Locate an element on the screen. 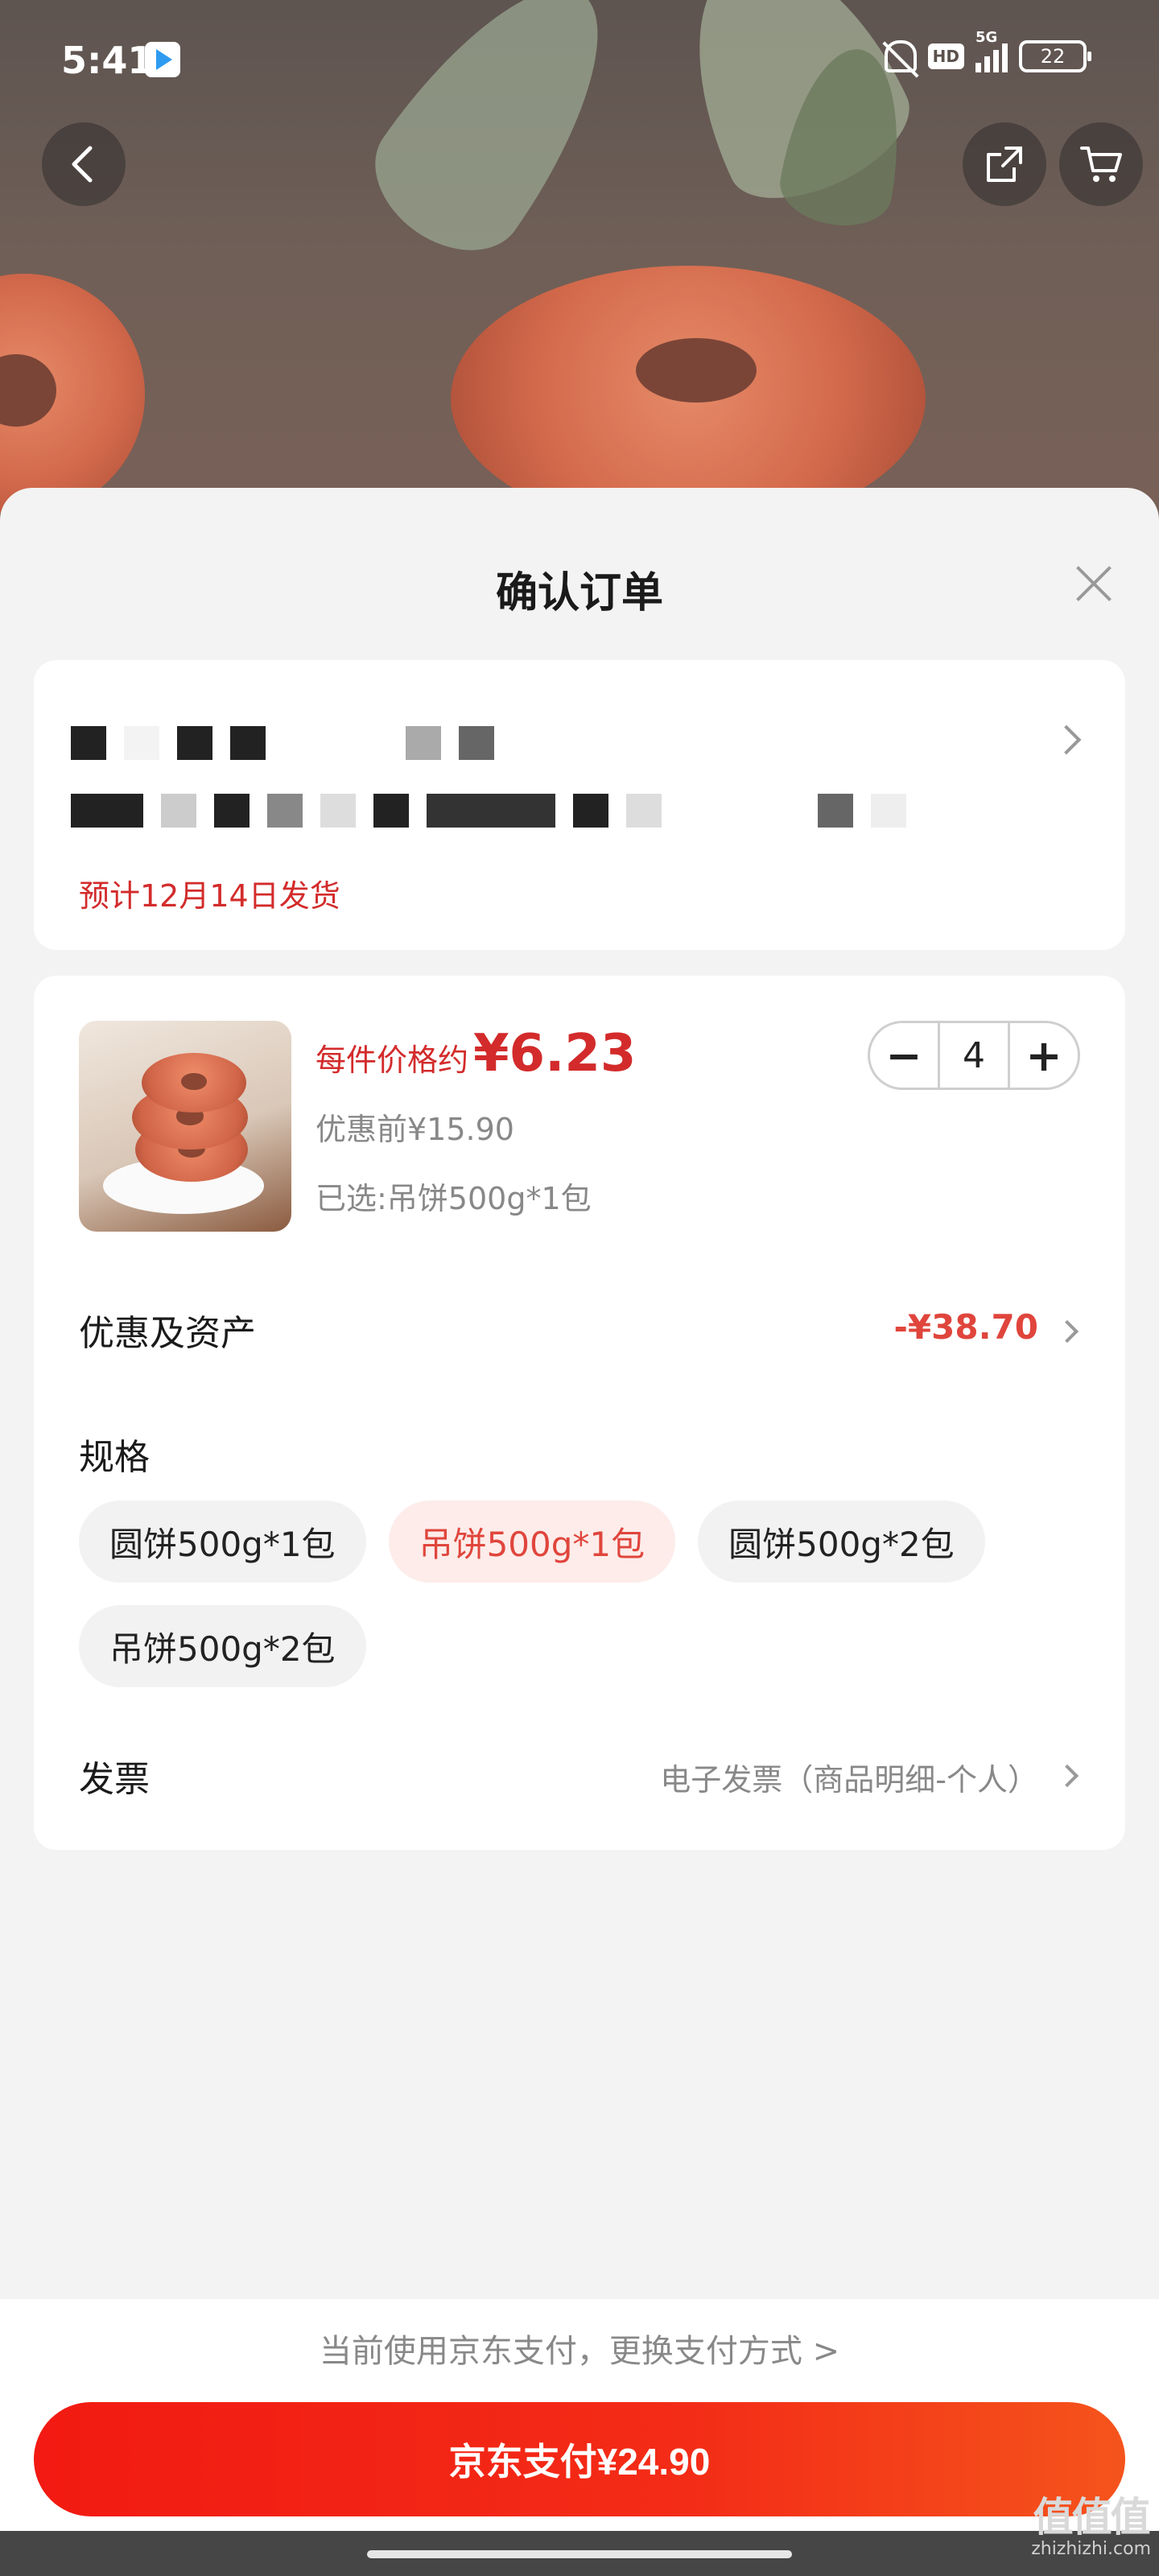 This screenshot has width=1159, height=2576. share-icon is located at coordinates (1004, 164).